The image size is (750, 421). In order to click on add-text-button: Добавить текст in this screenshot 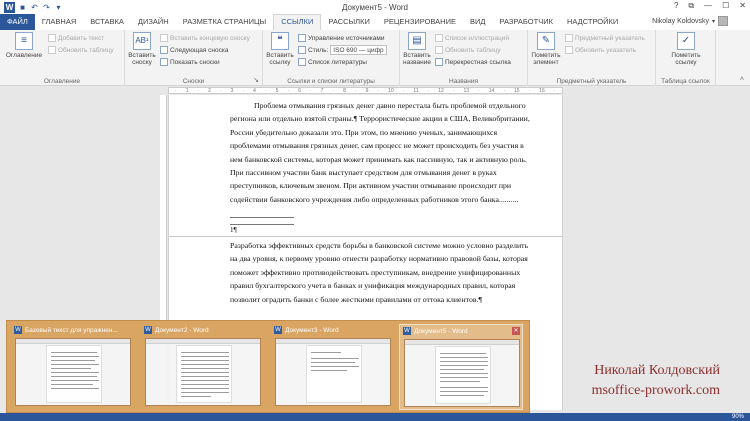, I will do `click(76, 38)`.